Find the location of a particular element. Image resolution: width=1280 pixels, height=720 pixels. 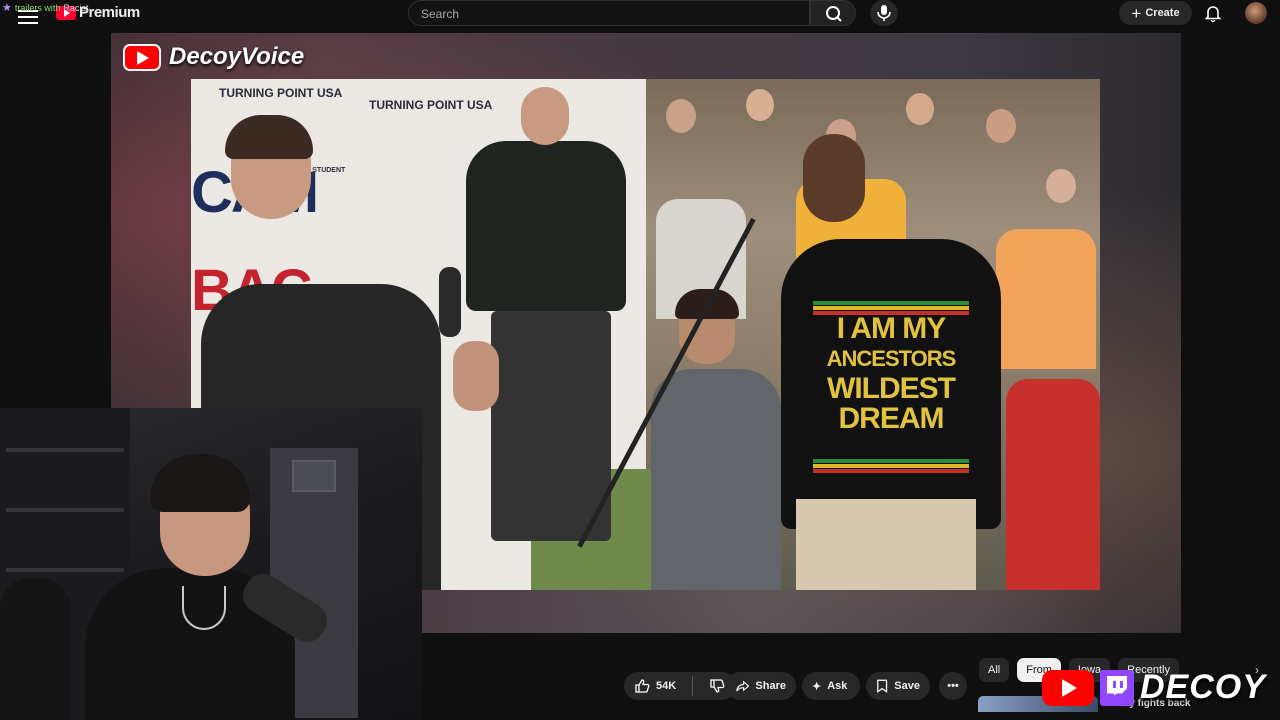

avatar is located at coordinates (1256, 13).